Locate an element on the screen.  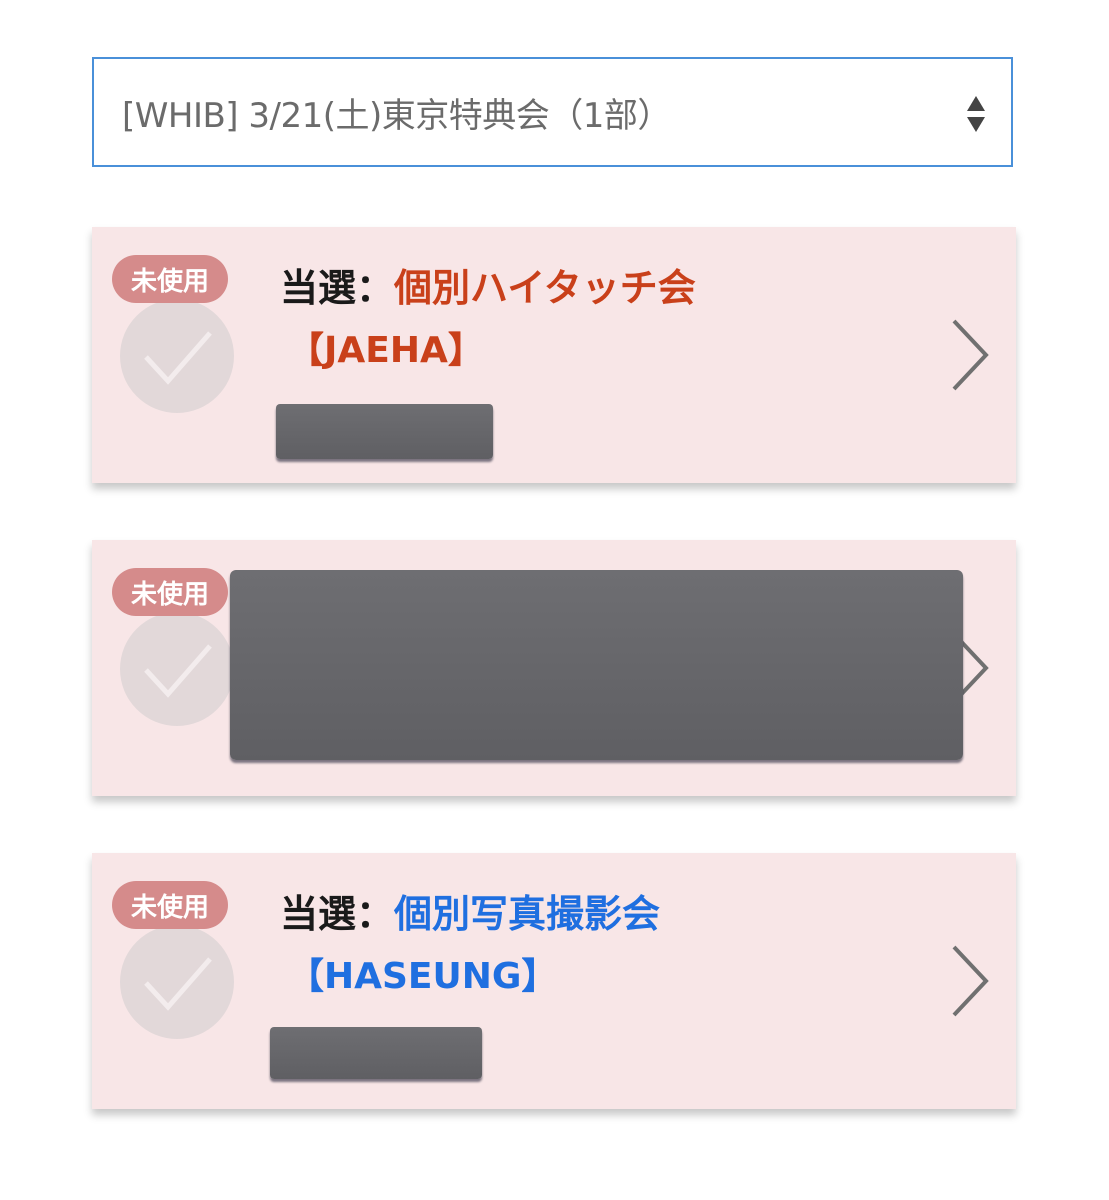
event-select: [WHIB] 3/21(土)東京特典会（1部） is located at coordinates (552, 112).